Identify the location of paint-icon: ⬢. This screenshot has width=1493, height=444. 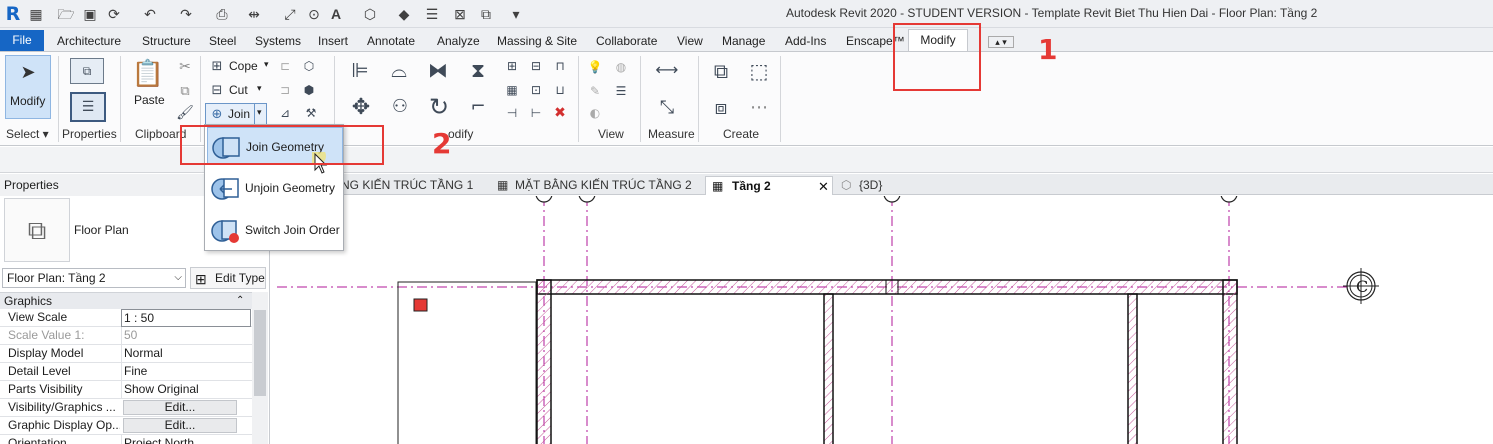
(309, 90).